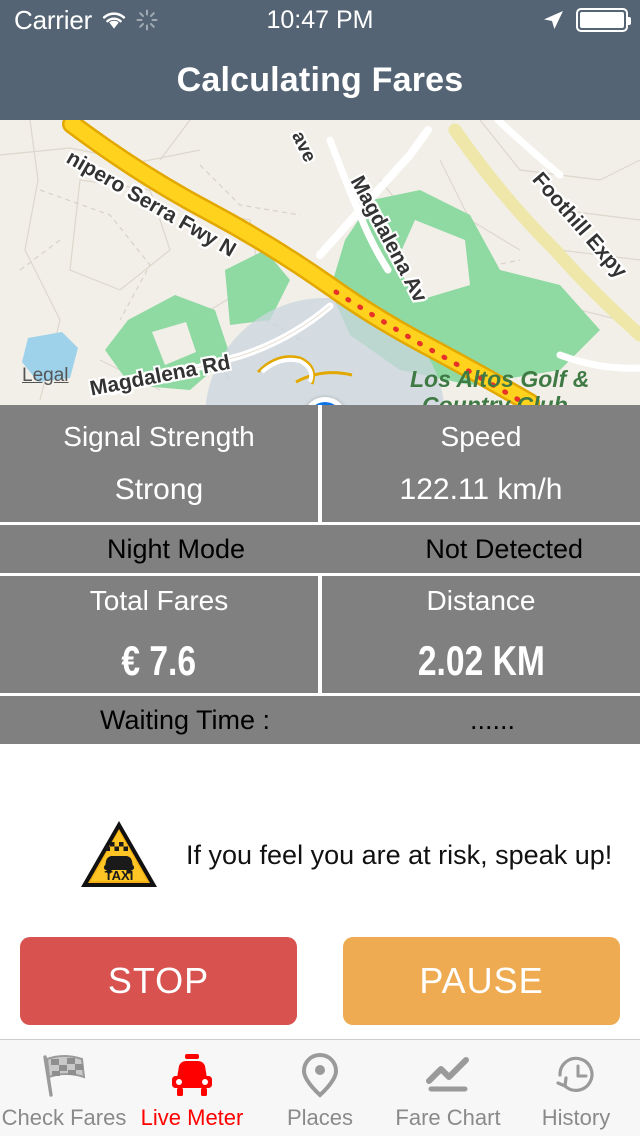 The image size is (640, 1136). What do you see at coordinates (481, 463) in the screenshot?
I see `speed-cell: Speed 122.11 km/h` at bounding box center [481, 463].